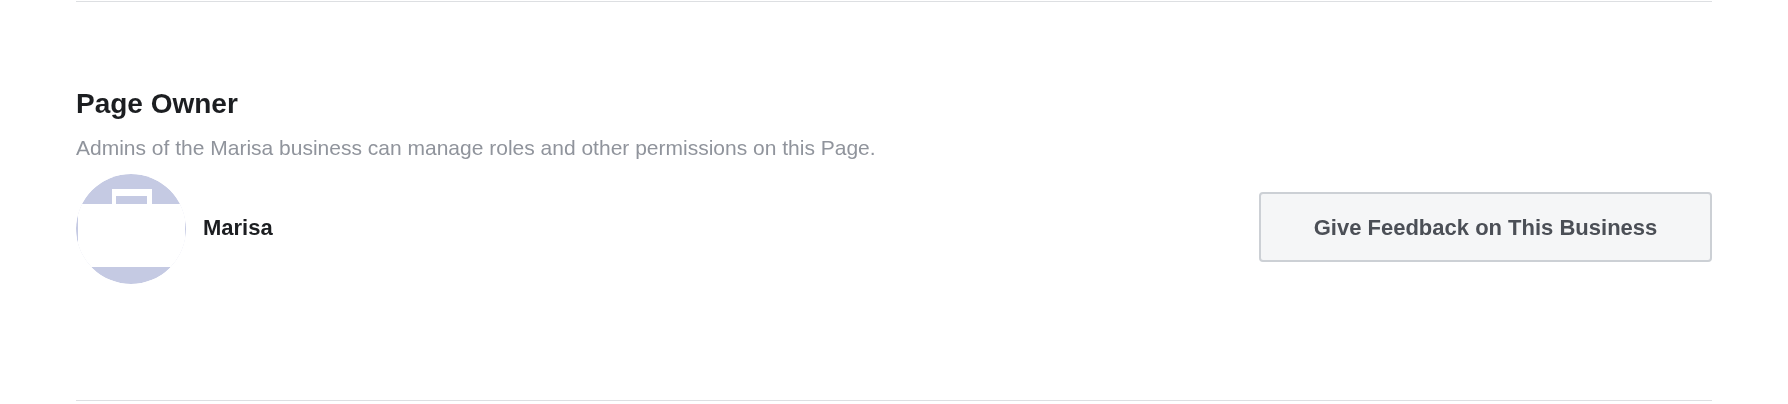 The height and width of the screenshot is (404, 1788). I want to click on owner-name: Marisa, so click(238, 227).